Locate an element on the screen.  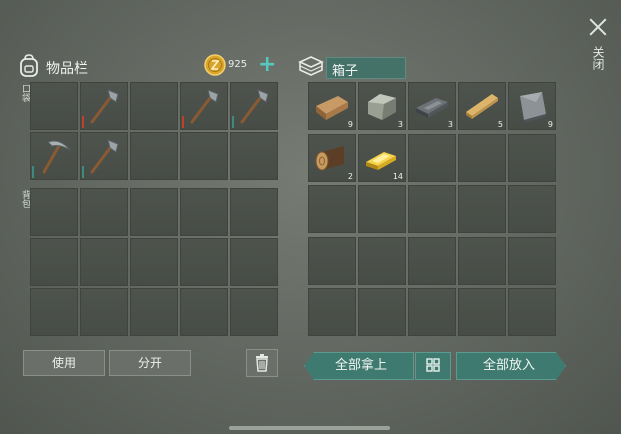
box-slot: 14 is located at coordinates (382, 157).